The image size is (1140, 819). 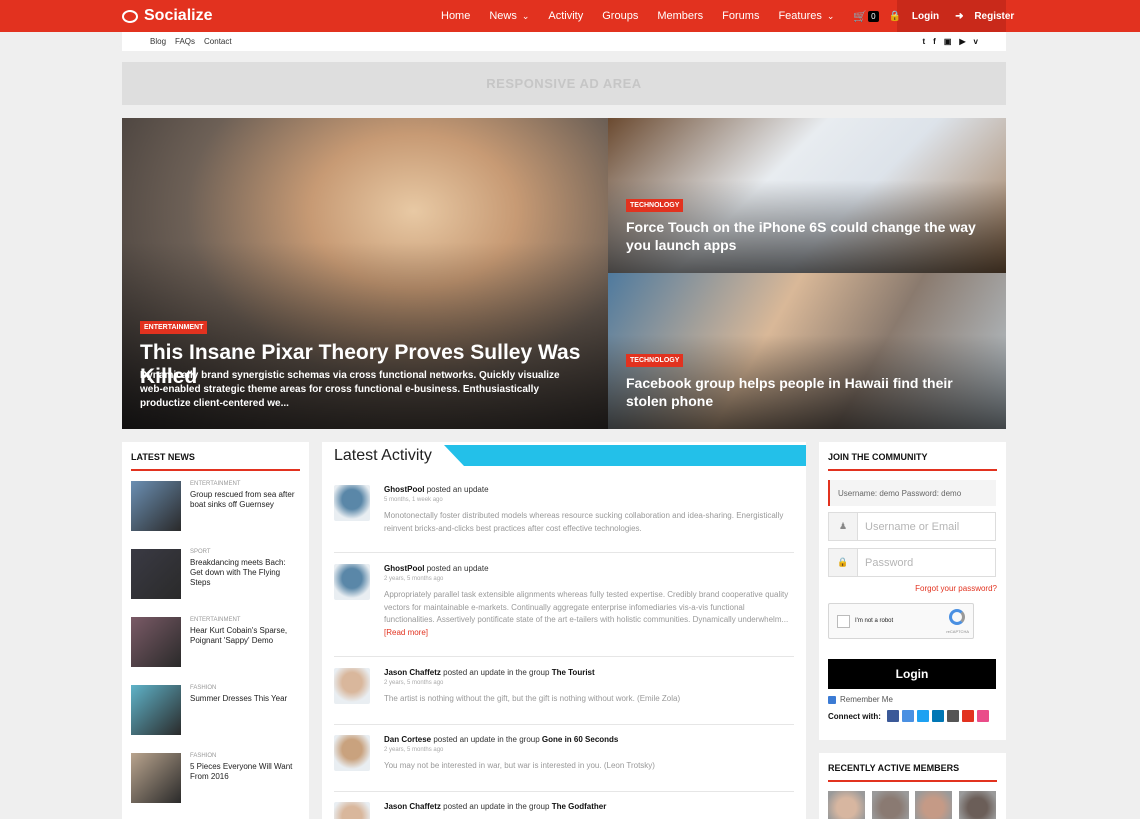 I want to click on activity-action: posted an update in the group, so click(x=486, y=739).